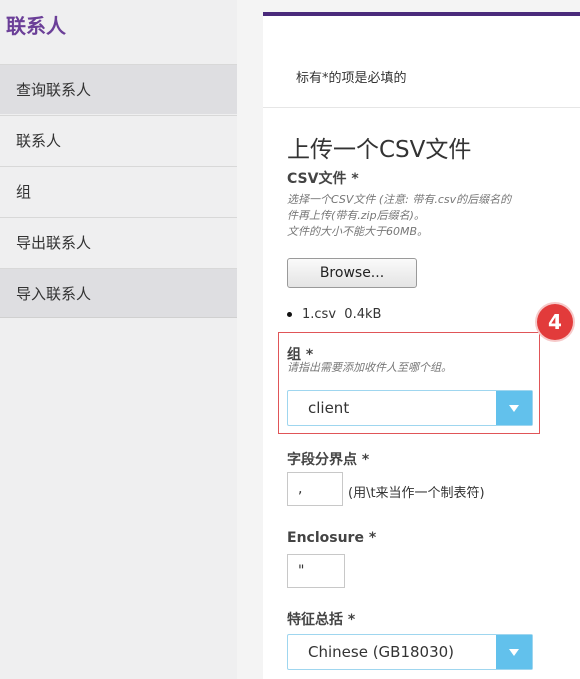 This screenshot has width=580, height=679. I want to click on file-name: 1.csv, so click(319, 314).